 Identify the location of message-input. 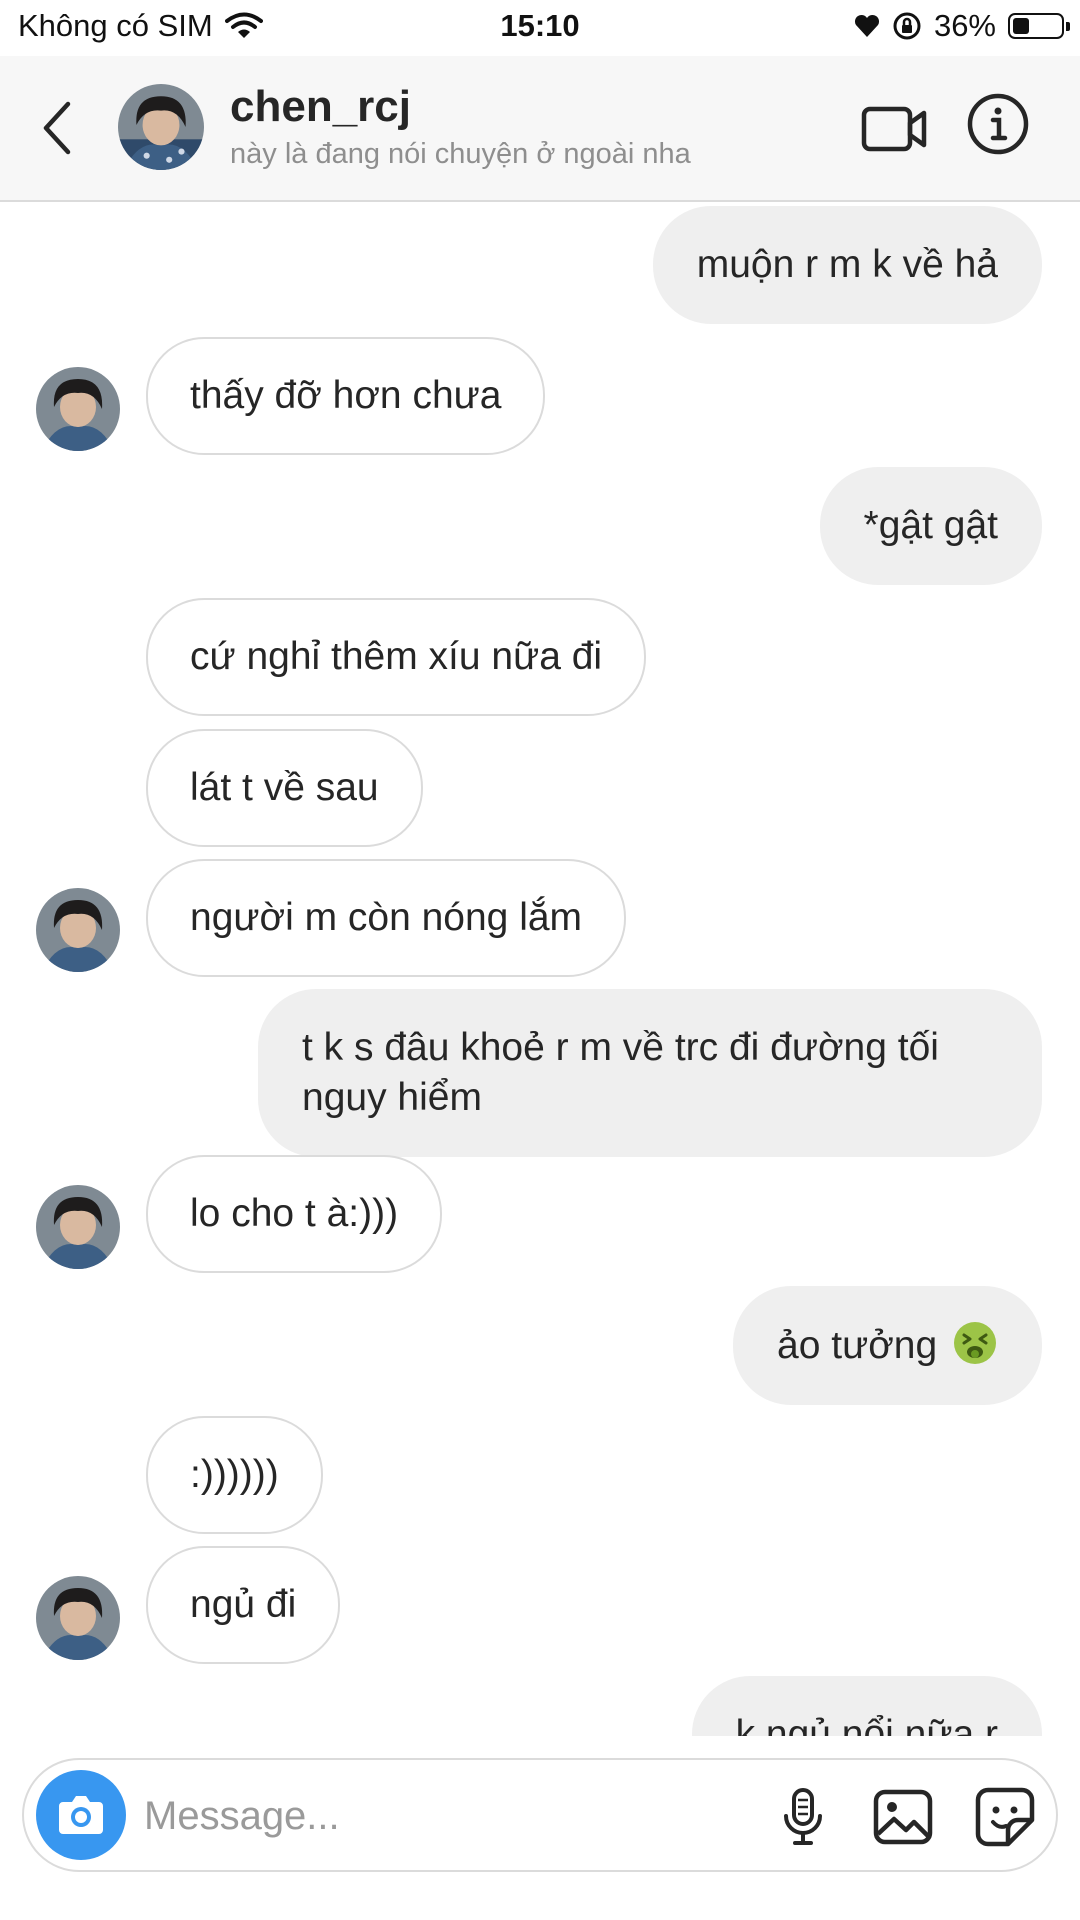
(424, 1816).